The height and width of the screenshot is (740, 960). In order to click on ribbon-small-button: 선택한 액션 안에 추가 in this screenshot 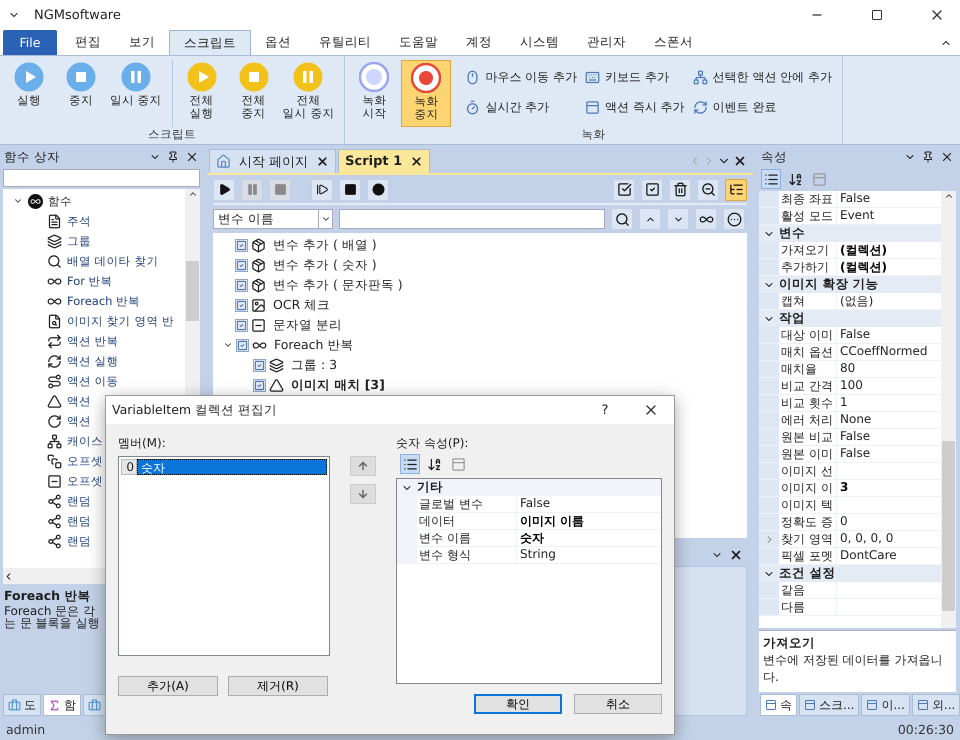, I will do `click(762, 77)`.